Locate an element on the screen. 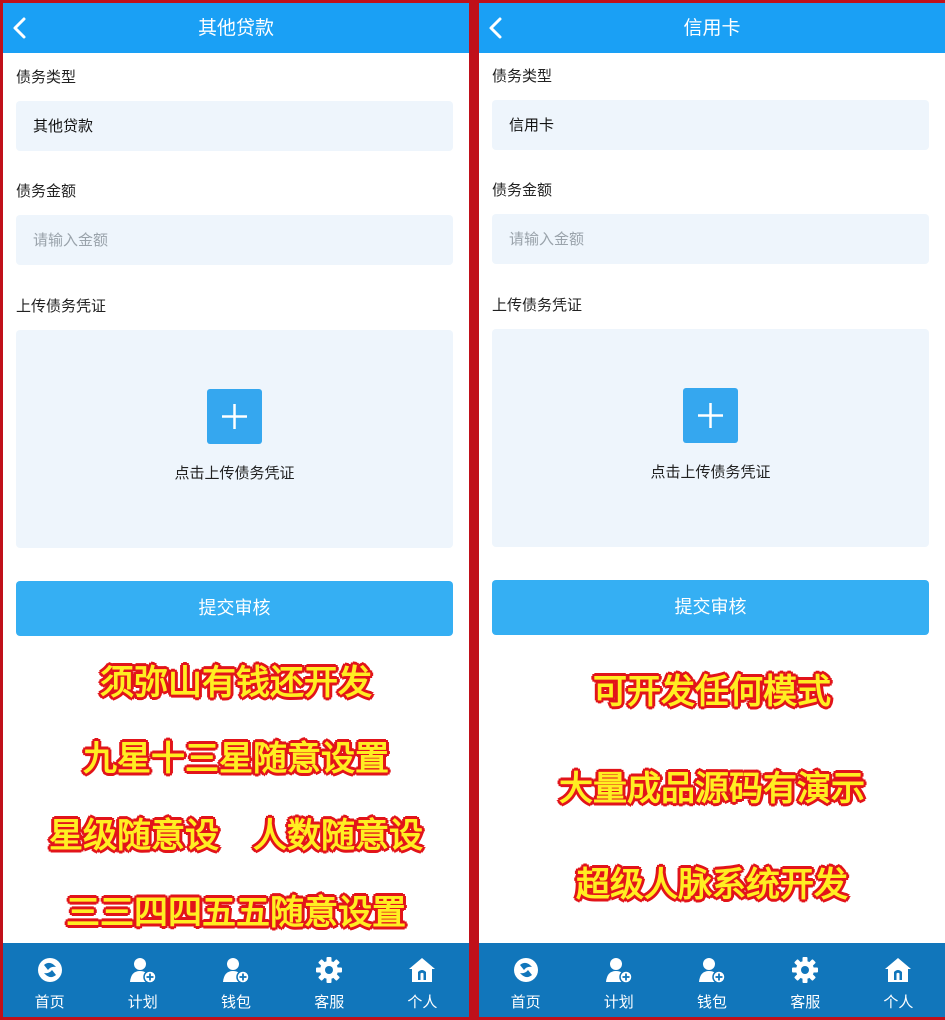  page-title: 信用卡 is located at coordinates (712, 28).